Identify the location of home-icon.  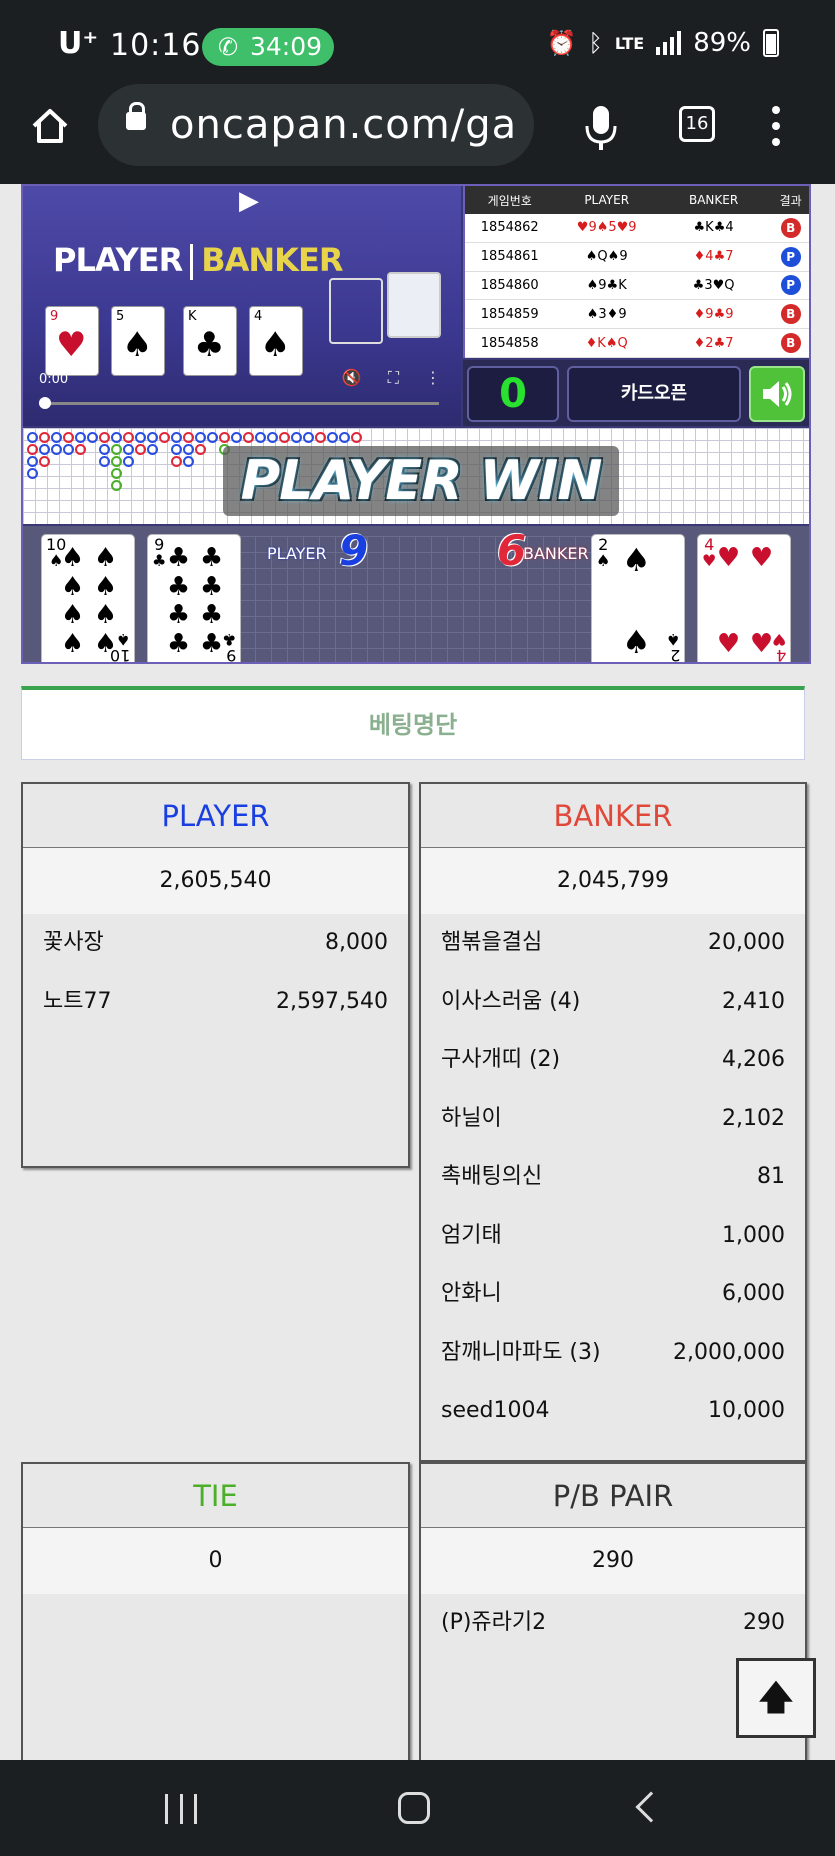
(50, 126).